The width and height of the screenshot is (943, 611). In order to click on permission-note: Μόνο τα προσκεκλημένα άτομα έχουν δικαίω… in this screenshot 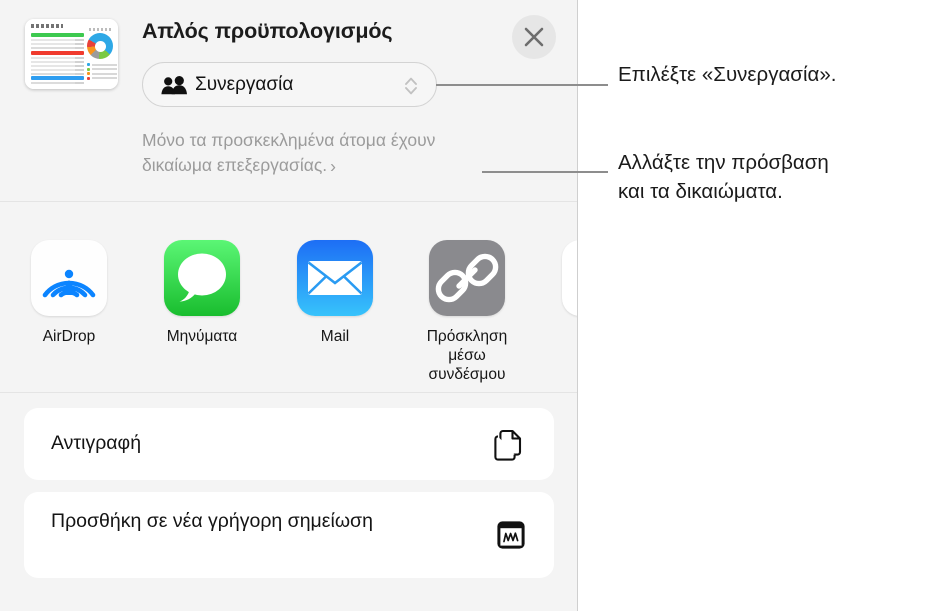, I will do `click(322, 153)`.